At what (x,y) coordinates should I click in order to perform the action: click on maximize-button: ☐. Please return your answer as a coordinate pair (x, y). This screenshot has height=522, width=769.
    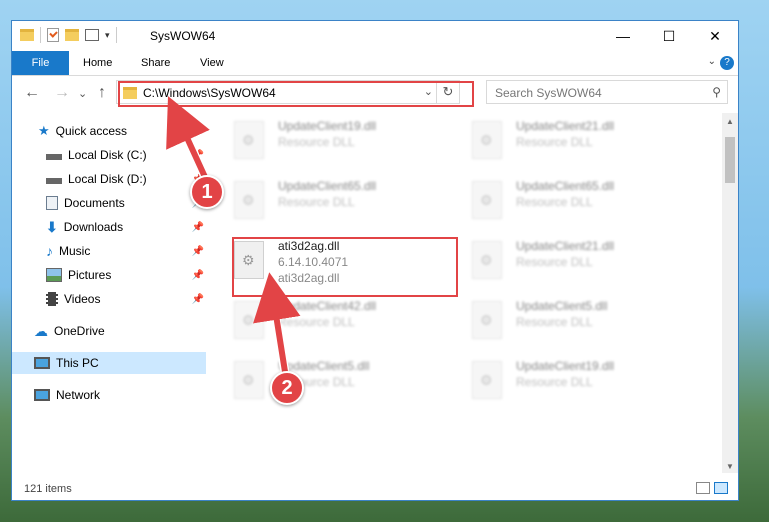
    Looking at the image, I should click on (669, 36).